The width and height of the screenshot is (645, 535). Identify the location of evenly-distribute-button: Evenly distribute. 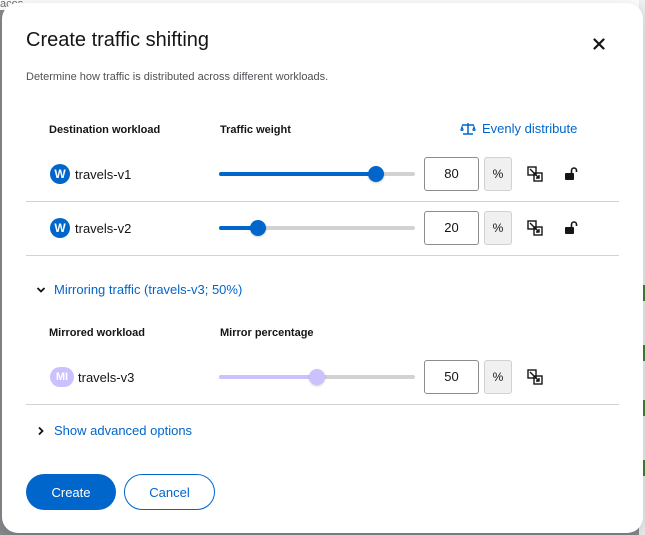
(518, 128).